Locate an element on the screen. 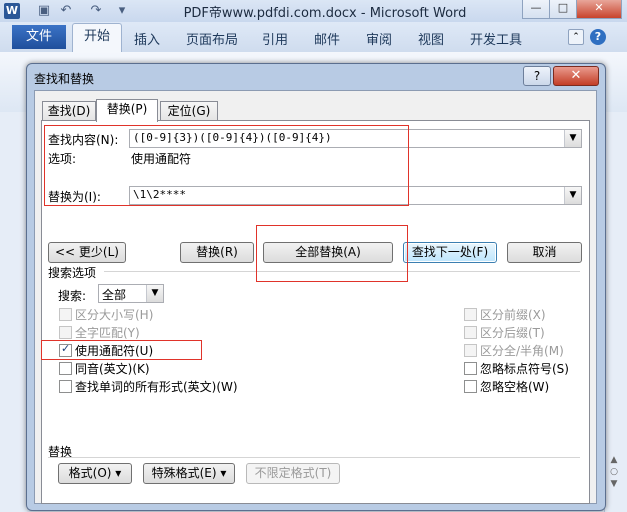 The image size is (627, 512). search-direction-select: 全部 ▼ is located at coordinates (131, 293).